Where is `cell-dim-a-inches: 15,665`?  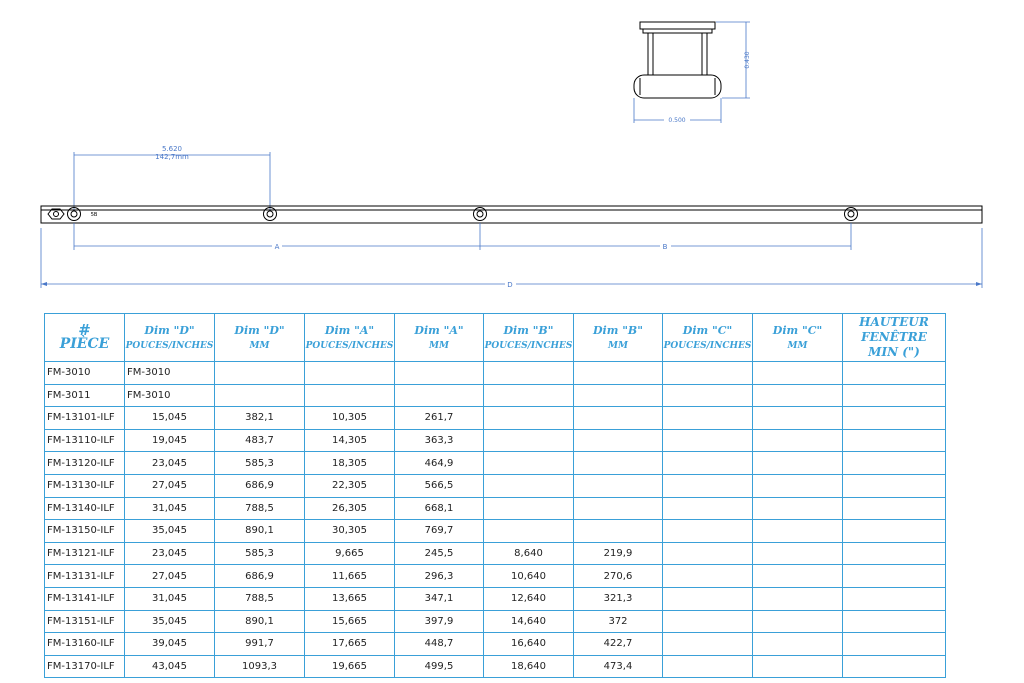
cell-dim-a-inches: 15,665 is located at coordinates (349, 621).